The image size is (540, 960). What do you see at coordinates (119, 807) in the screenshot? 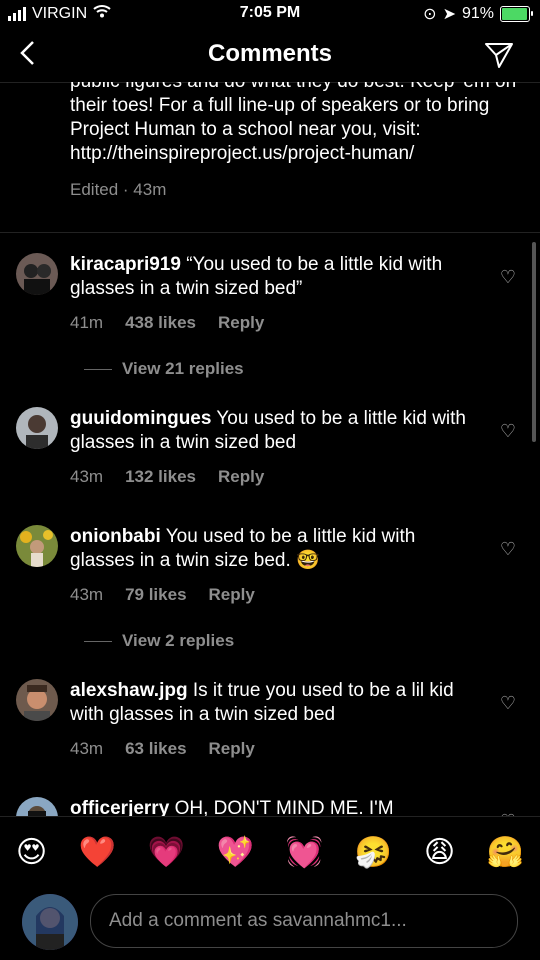
I see `comment-username: officerjerry` at bounding box center [119, 807].